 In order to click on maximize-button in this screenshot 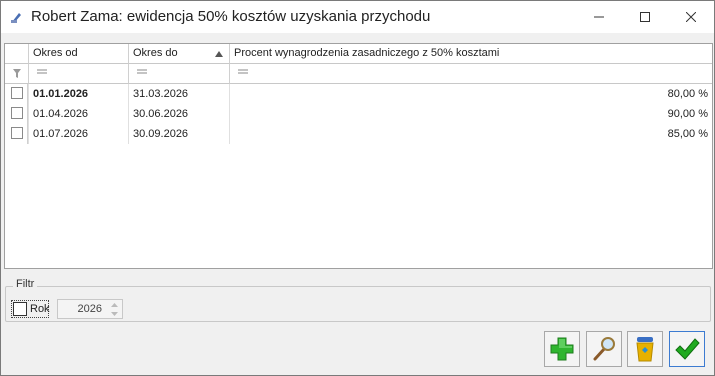, I will do `click(645, 17)`.